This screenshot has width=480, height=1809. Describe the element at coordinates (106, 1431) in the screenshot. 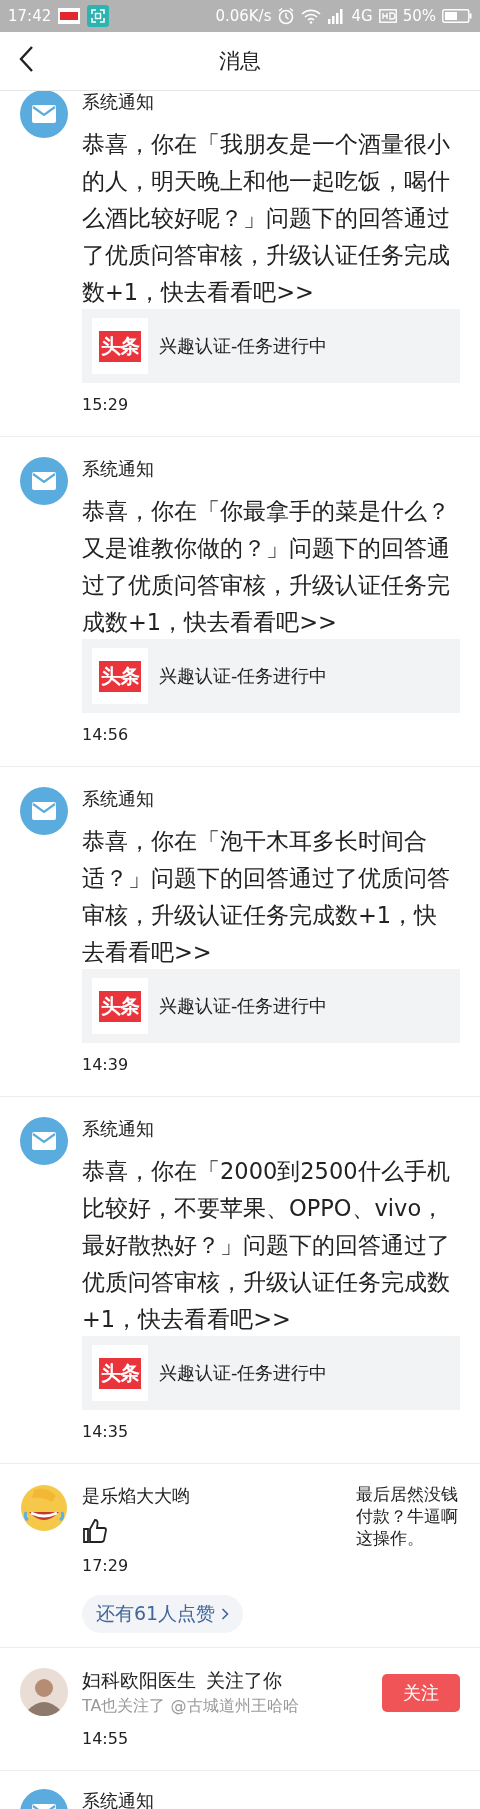

I see `message-time: 14:35` at that location.